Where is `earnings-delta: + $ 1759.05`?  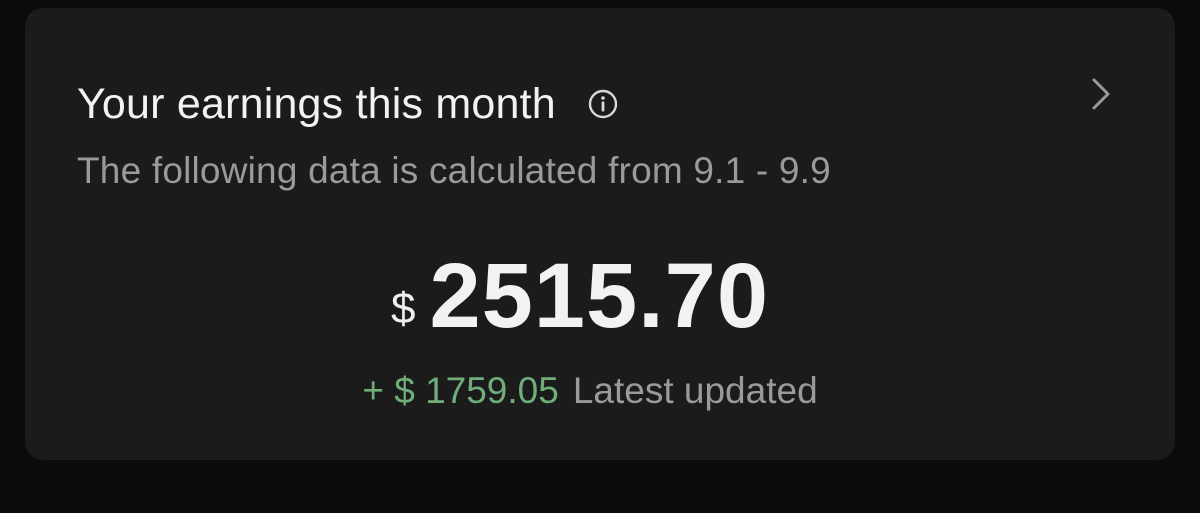 earnings-delta: + $ 1759.05 is located at coordinates (460, 390).